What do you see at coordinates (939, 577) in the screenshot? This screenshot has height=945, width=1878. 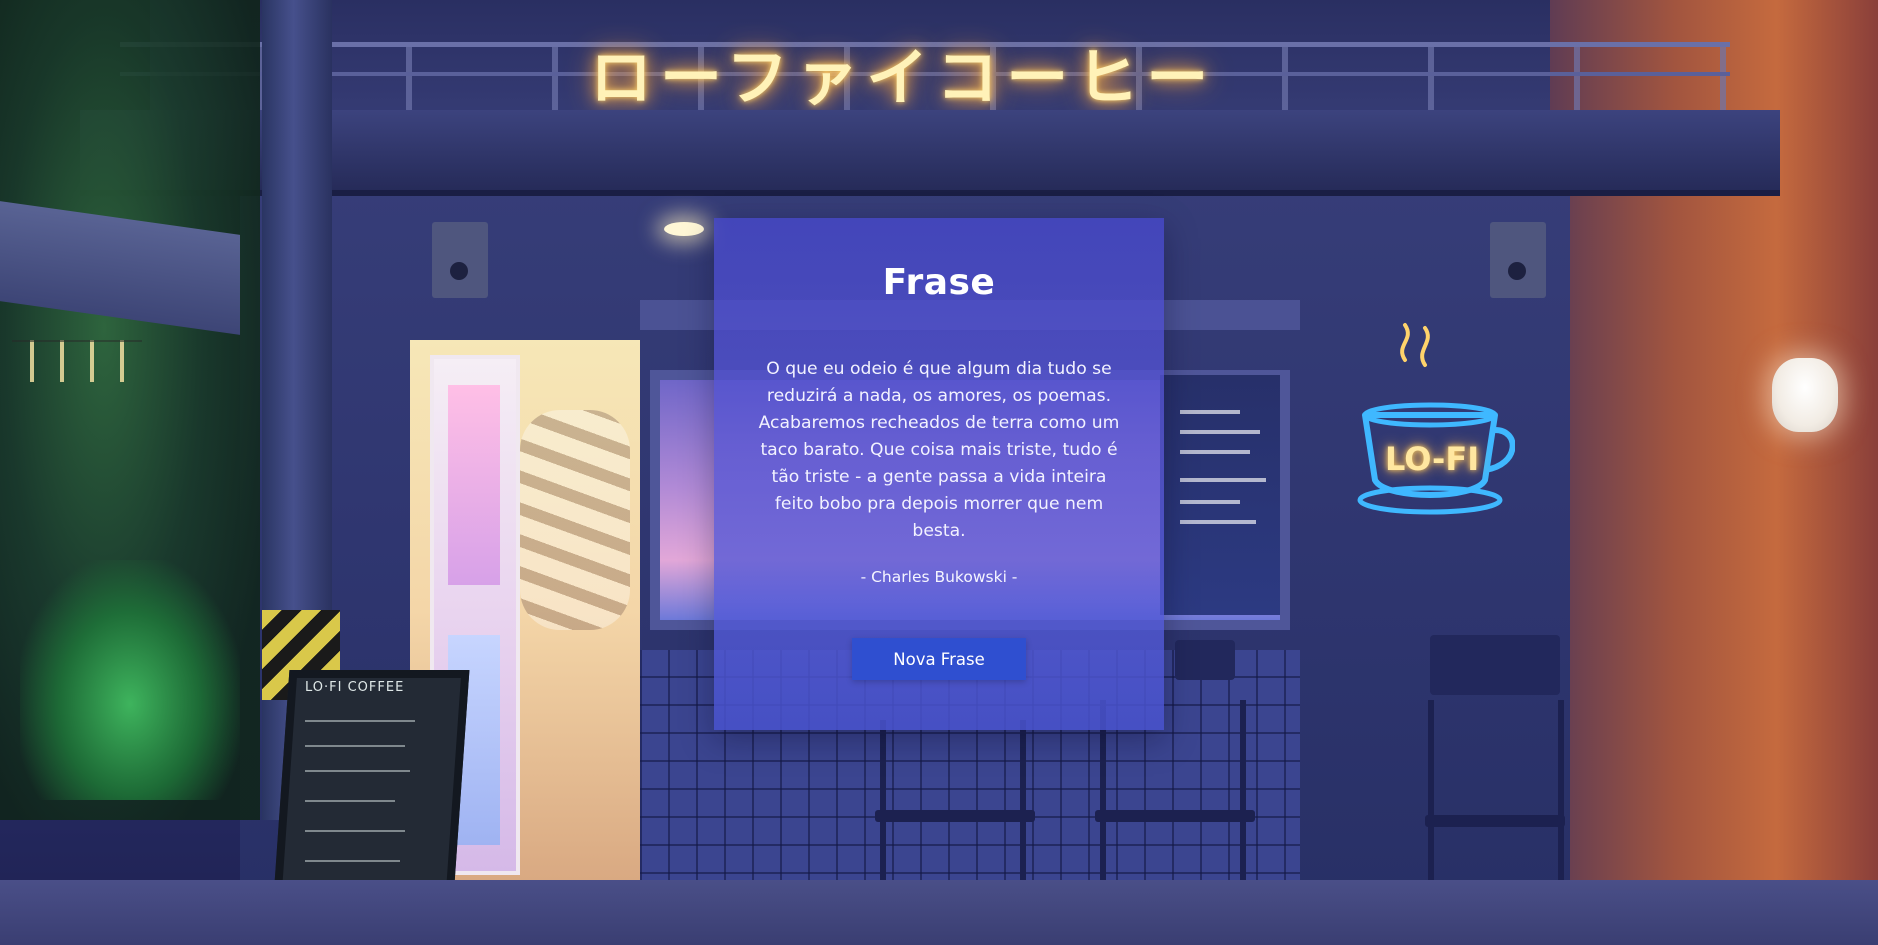 I see `quote-author: - Charles Bukowski -` at bounding box center [939, 577].